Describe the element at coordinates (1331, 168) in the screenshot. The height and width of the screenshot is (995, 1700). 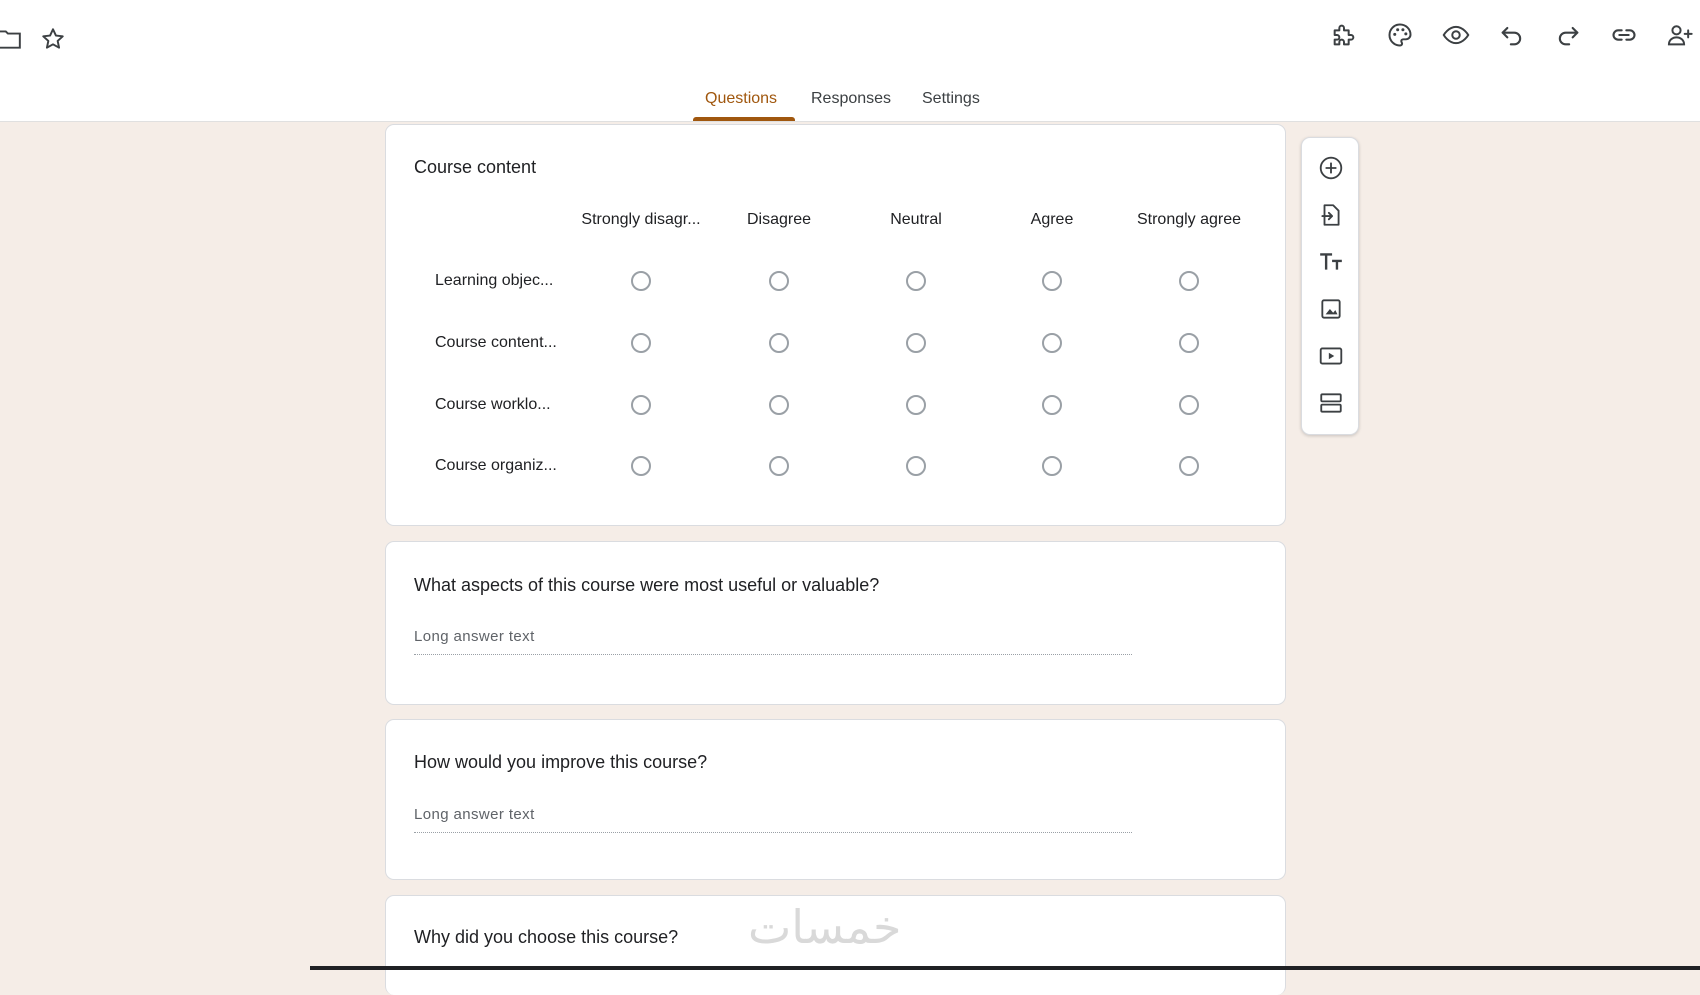
I see `add-question-icon` at that location.